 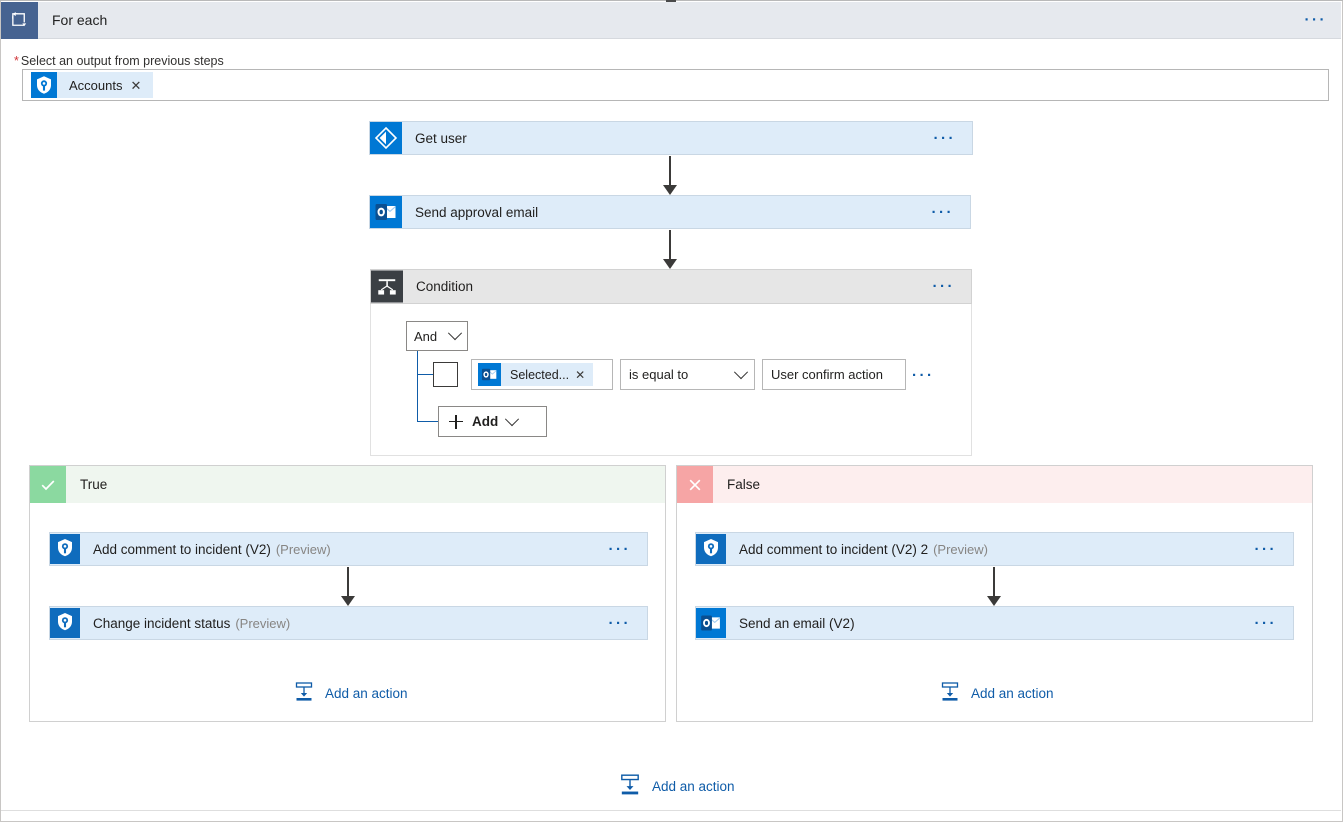 What do you see at coordinates (485, 421) in the screenshot?
I see `add-condition-label: Add` at bounding box center [485, 421].